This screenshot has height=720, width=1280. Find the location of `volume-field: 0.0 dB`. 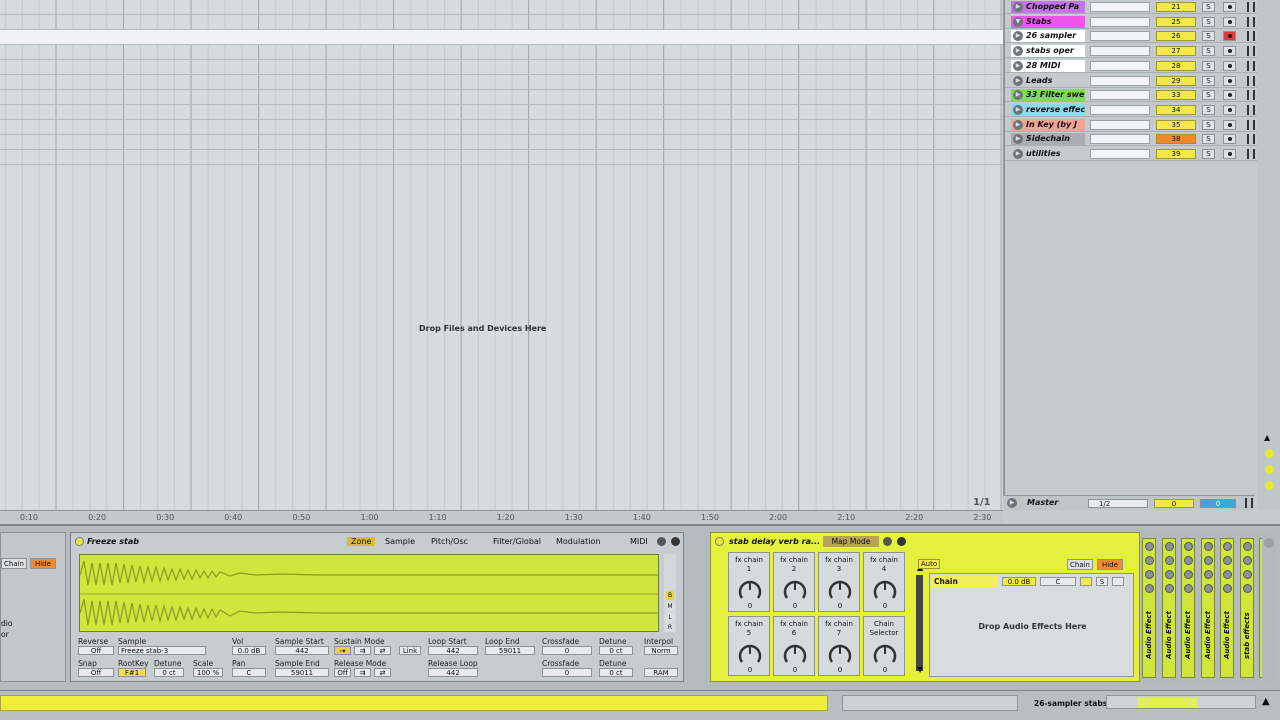

volume-field: 0.0 dB is located at coordinates (249, 650).